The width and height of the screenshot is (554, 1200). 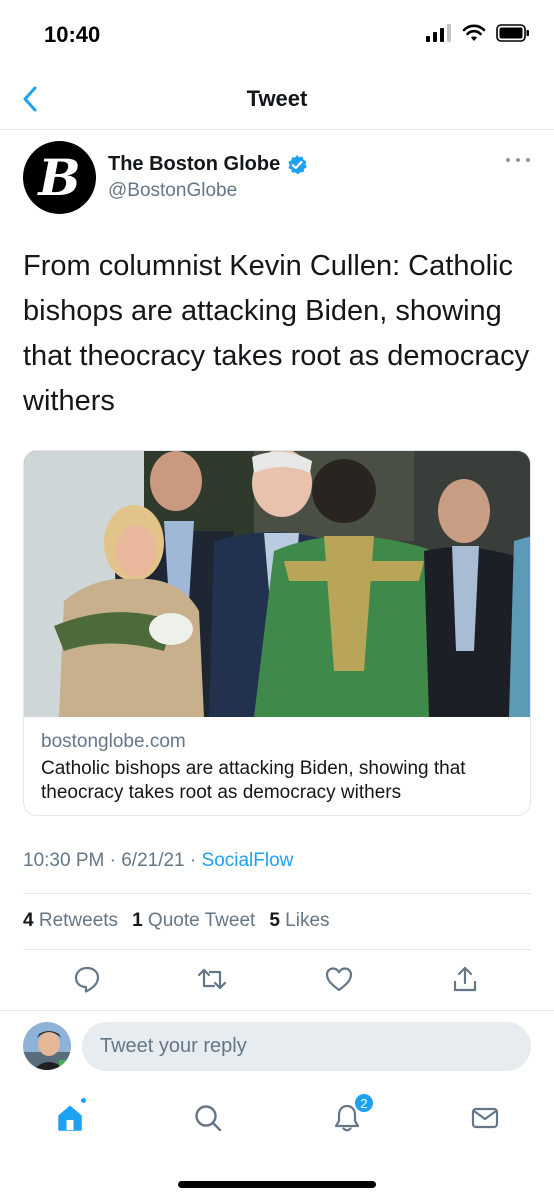 I want to click on status-bar: 10:40, so click(x=277, y=35).